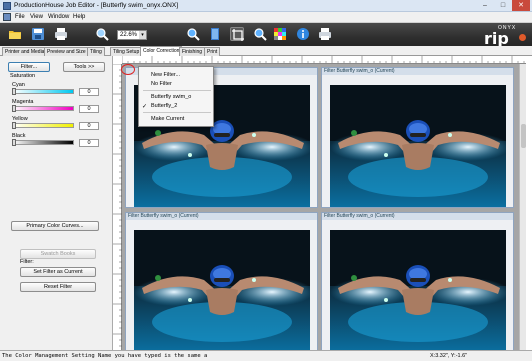 The image size is (532, 361). What do you see at coordinates (89, 109) in the screenshot?
I see `magenta-value: 0` at bounding box center [89, 109].